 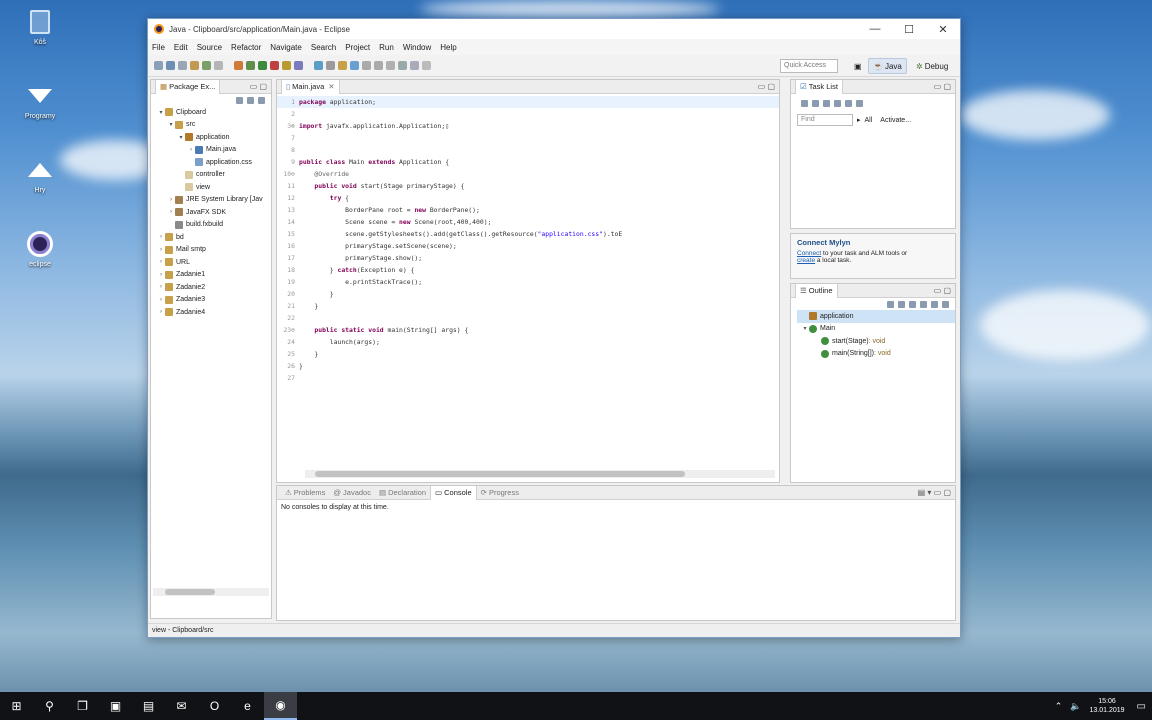 I want to click on taskbar-eclipse-button: ◉, so click(x=280, y=706).